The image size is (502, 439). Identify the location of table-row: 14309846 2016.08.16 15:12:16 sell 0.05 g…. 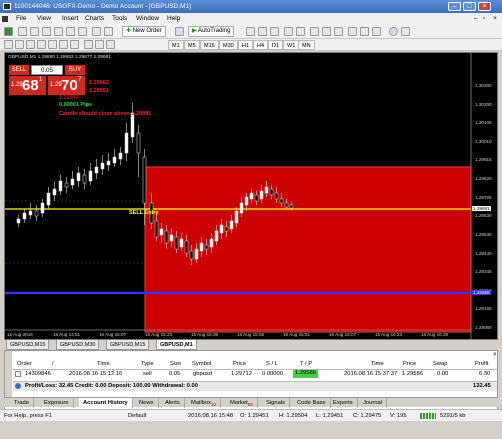
(255, 375).